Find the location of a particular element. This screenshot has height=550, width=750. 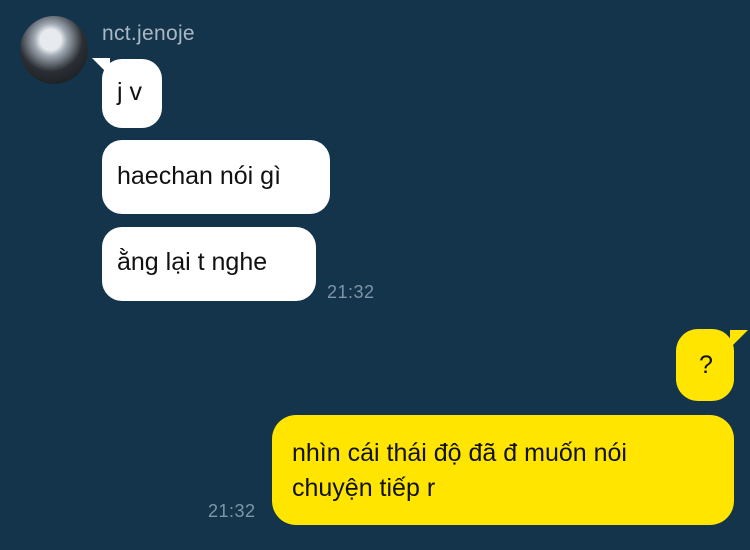

outgoing-message-bubble: ? is located at coordinates (705, 365).